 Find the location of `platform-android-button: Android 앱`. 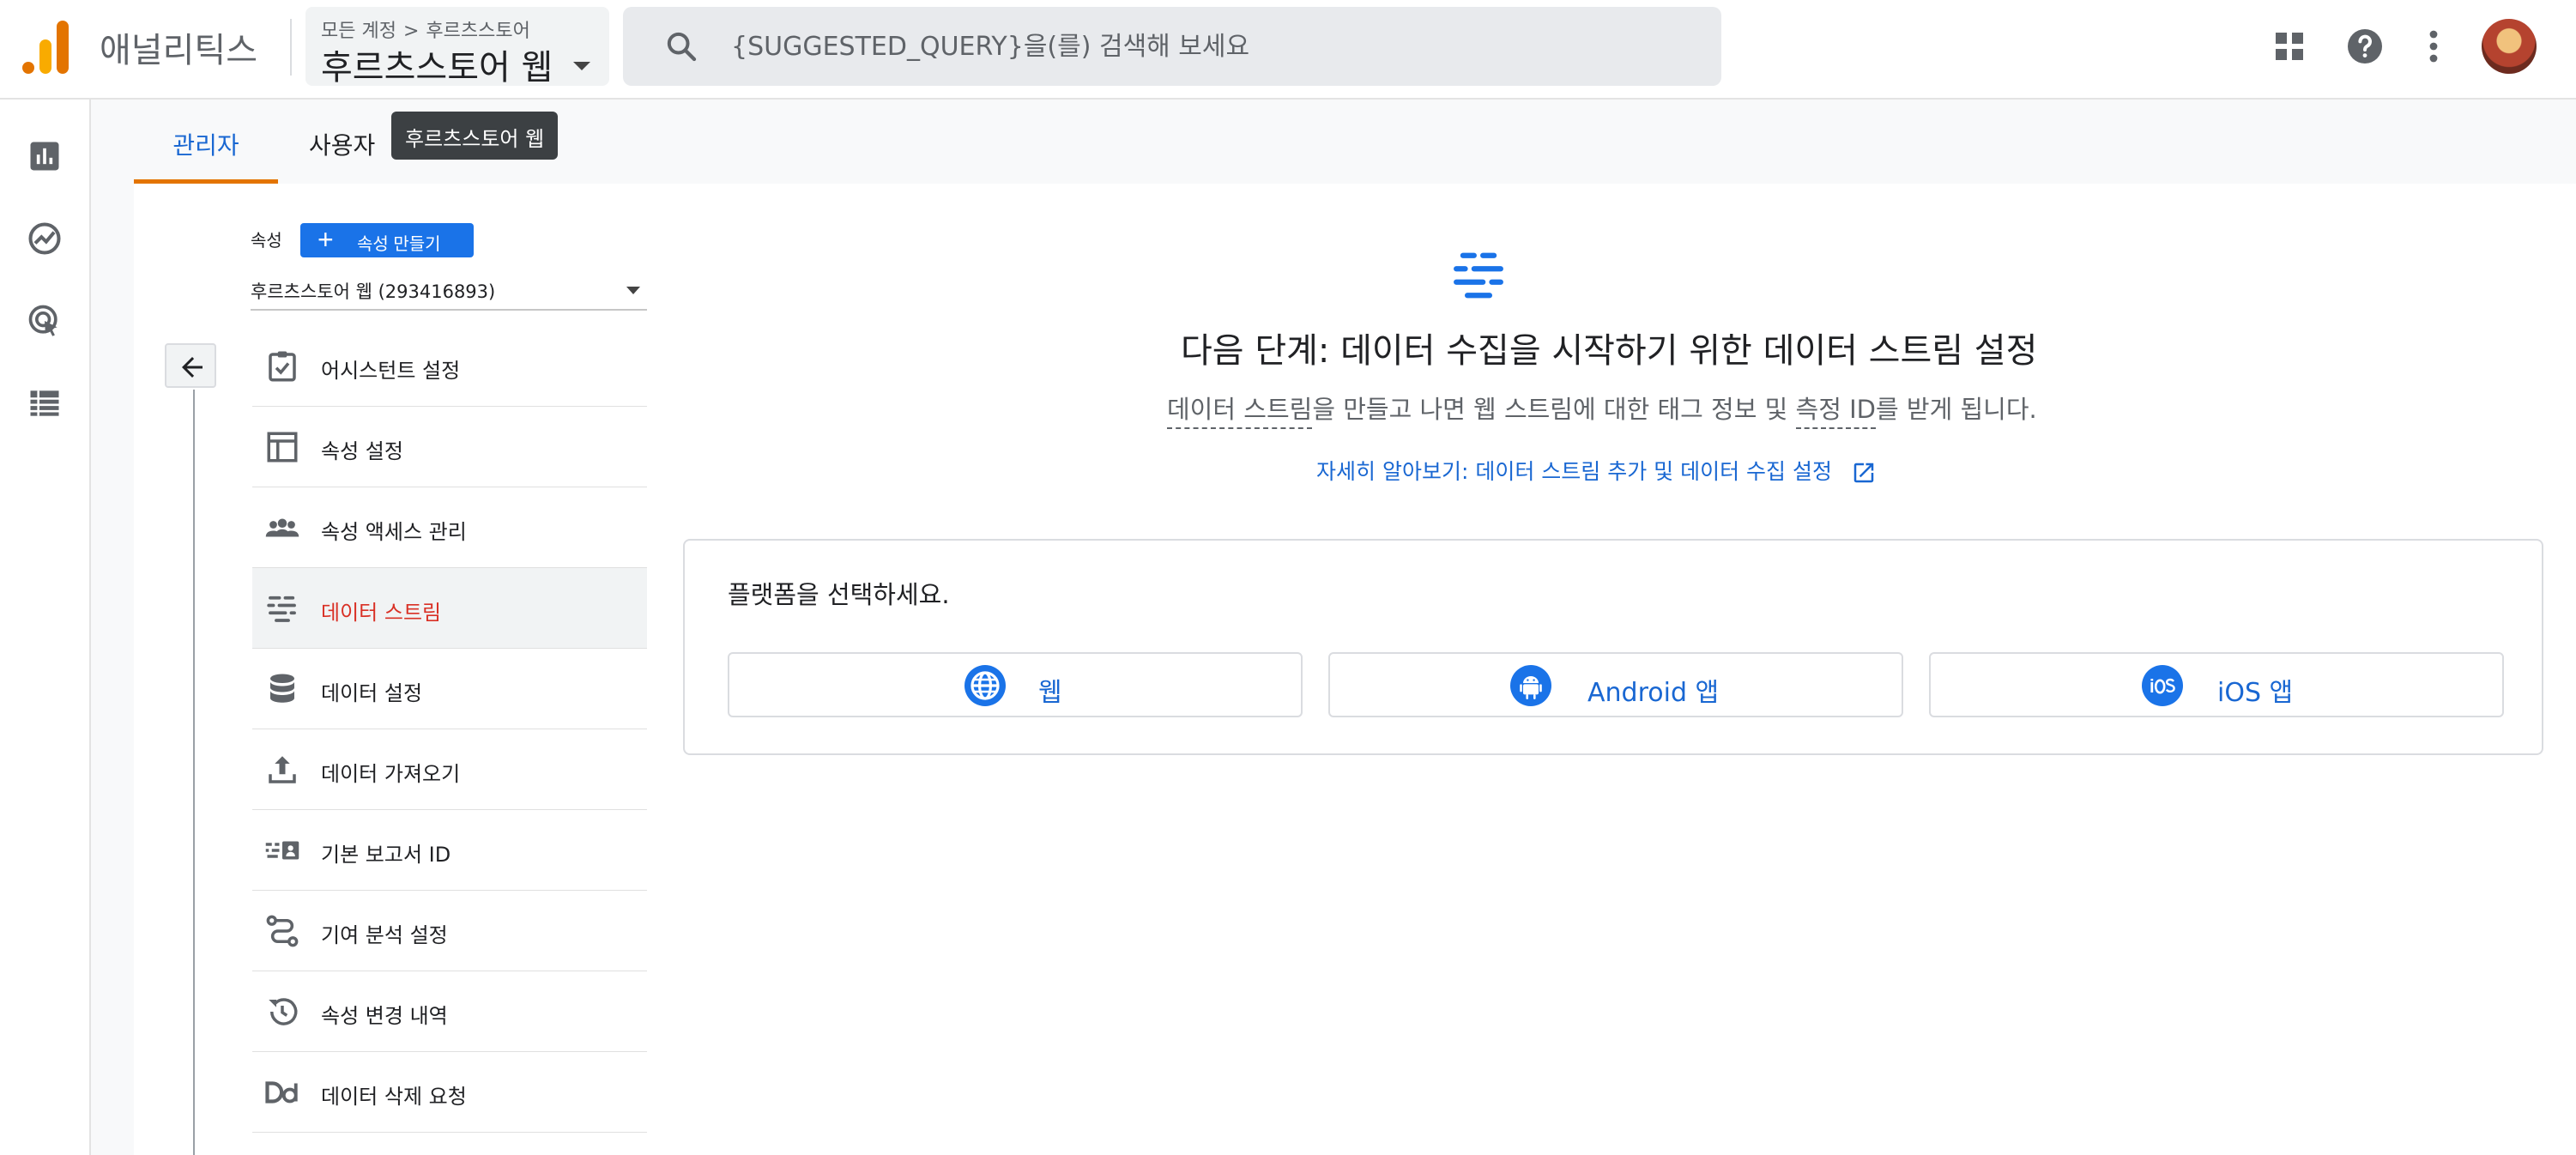

platform-android-button: Android 앱 is located at coordinates (1615, 684).